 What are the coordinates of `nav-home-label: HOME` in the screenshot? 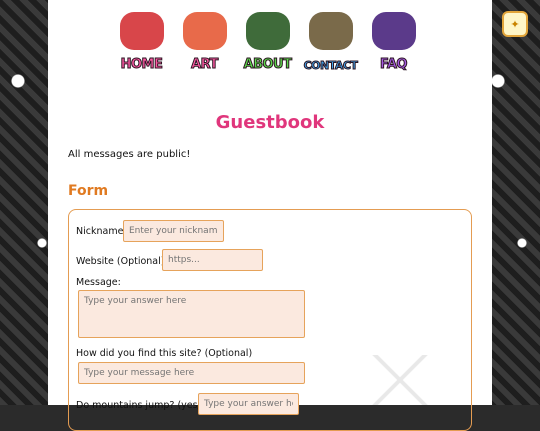 It's located at (141, 65).